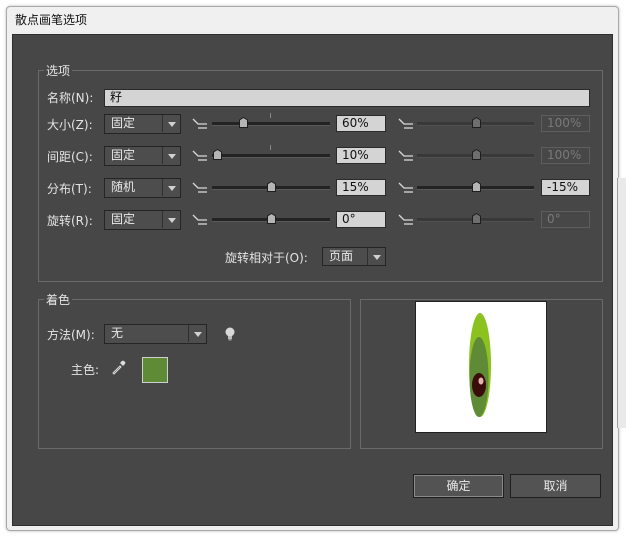 This screenshot has height=541, width=626. I want to click on row-label: 大小(Z):, so click(70, 125).